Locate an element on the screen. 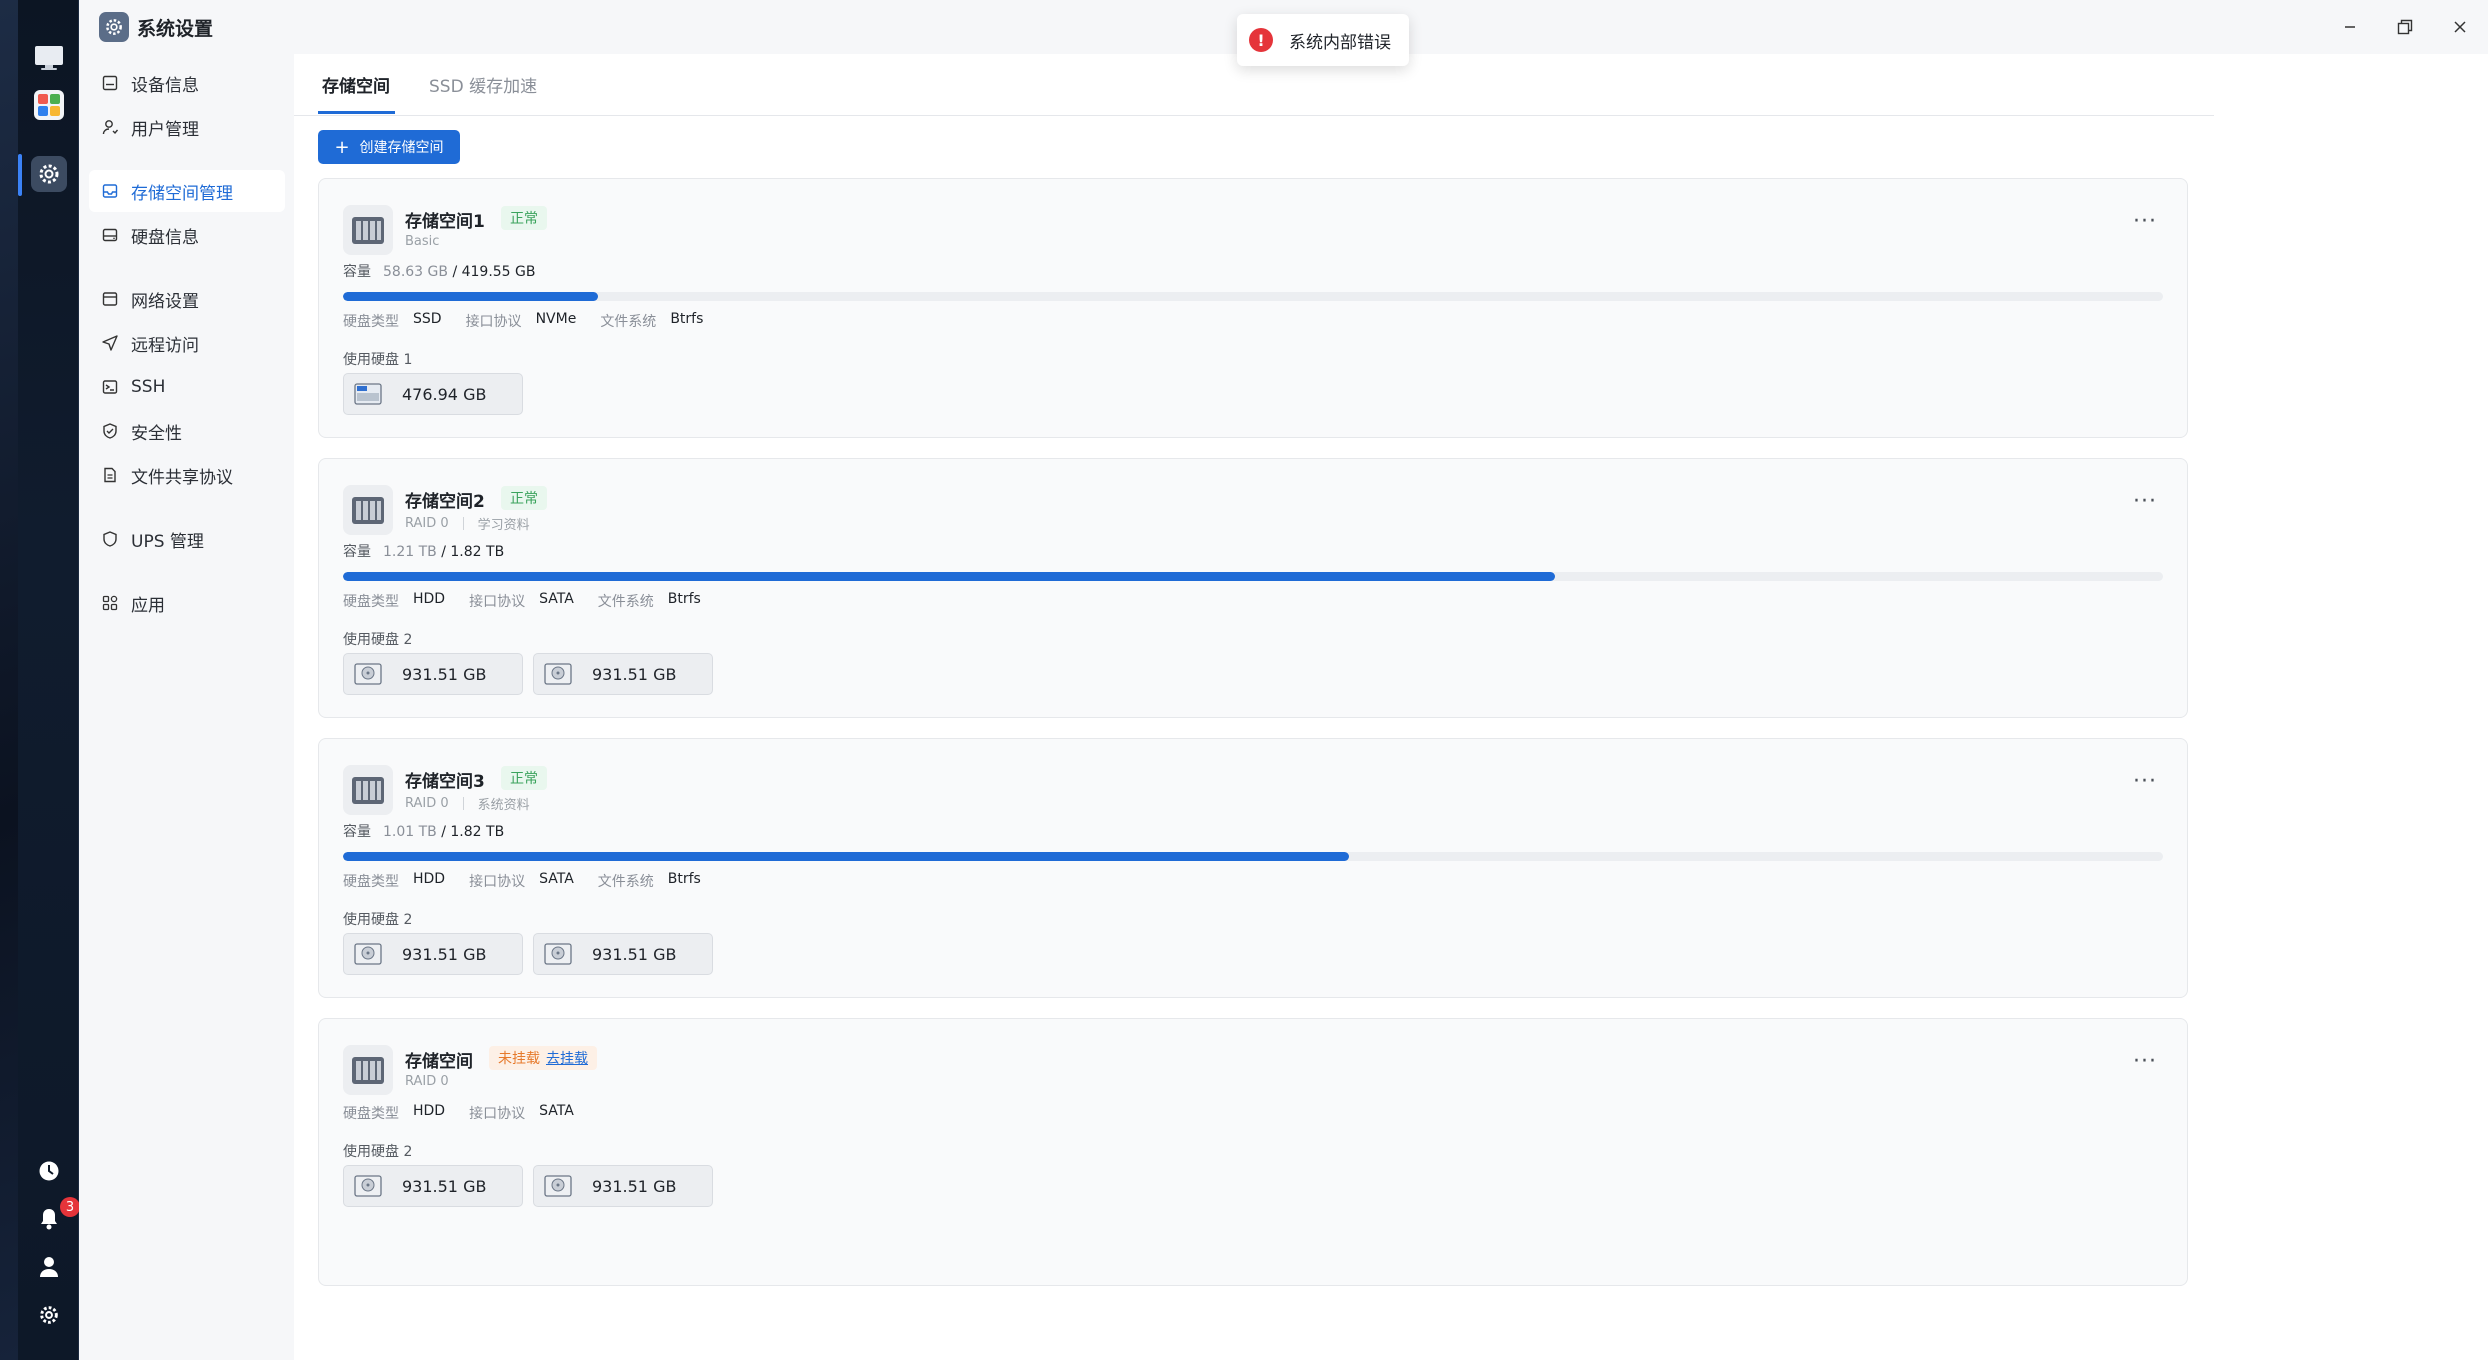 Image resolution: width=2488 pixels, height=1360 pixels. sidebar-item-user-management: 用户管理 is located at coordinates (187, 127).